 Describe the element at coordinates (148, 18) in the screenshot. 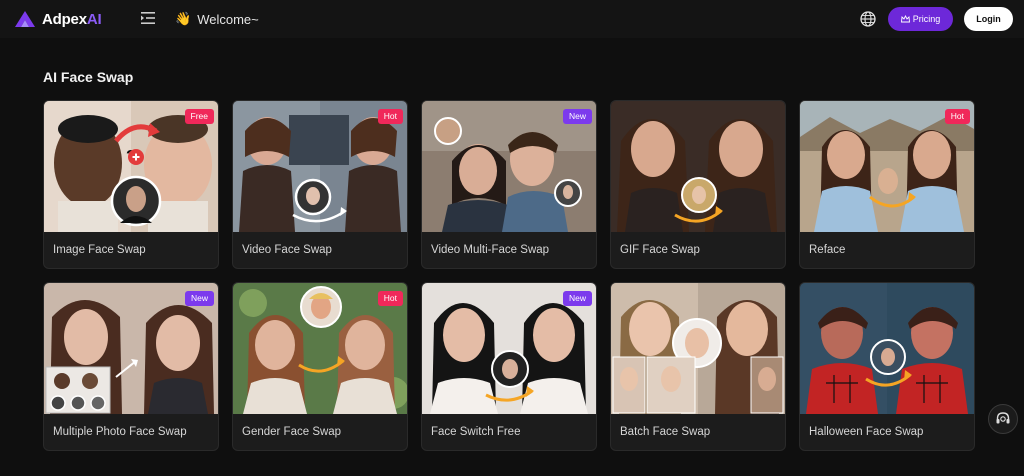

I see `menu-collapse-icon` at that location.